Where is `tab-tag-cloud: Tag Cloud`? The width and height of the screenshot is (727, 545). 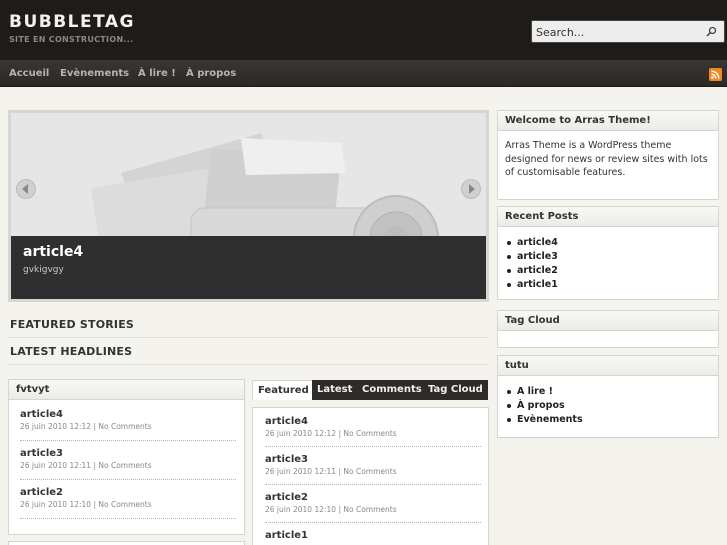
tab-tag-cloud: Tag Cloud is located at coordinates (455, 390).